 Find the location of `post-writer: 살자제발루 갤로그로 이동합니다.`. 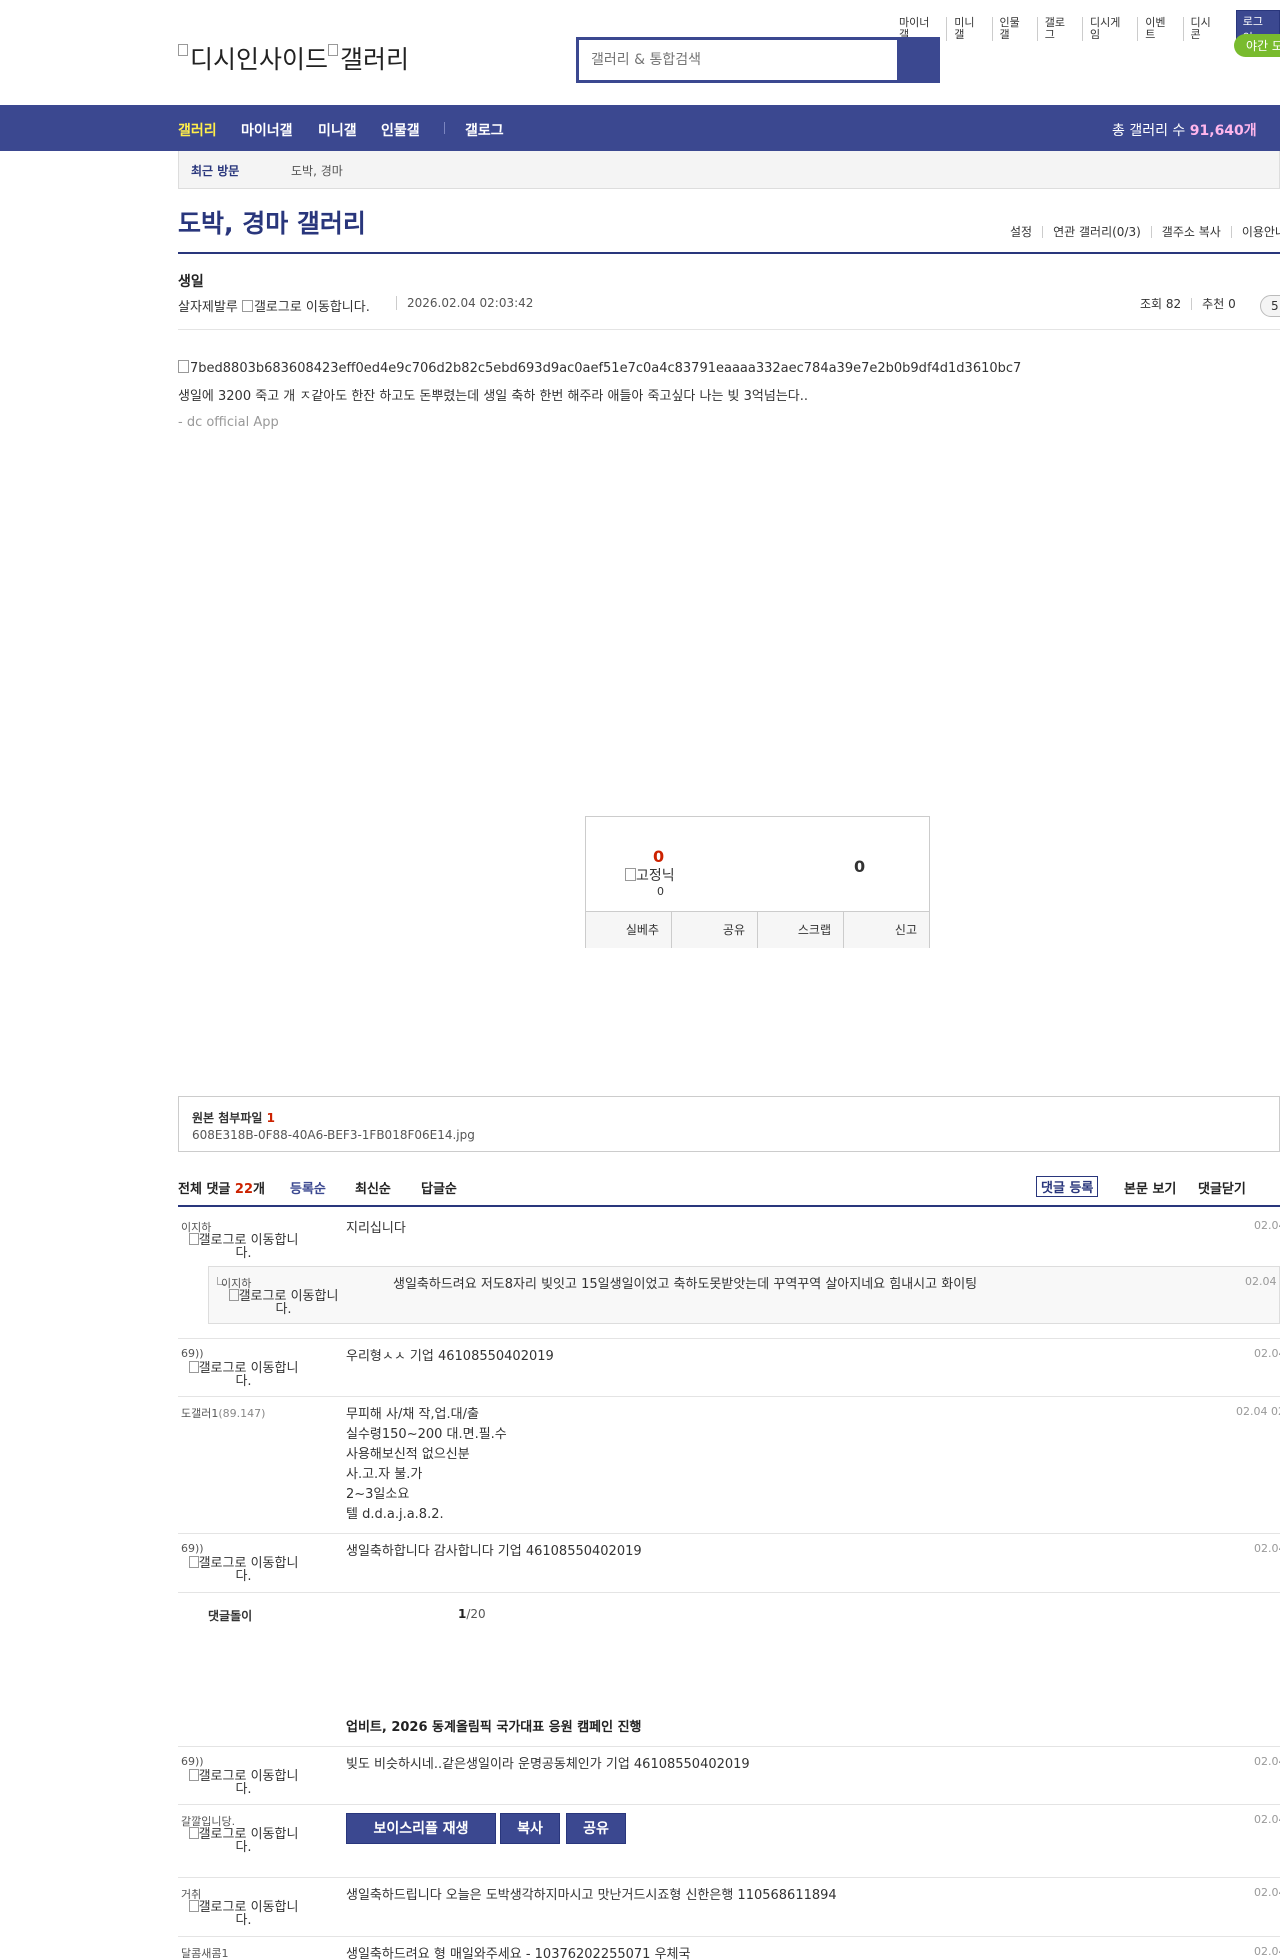

post-writer: 살자제발루 갤로그로 이동합니다. is located at coordinates (274, 305).